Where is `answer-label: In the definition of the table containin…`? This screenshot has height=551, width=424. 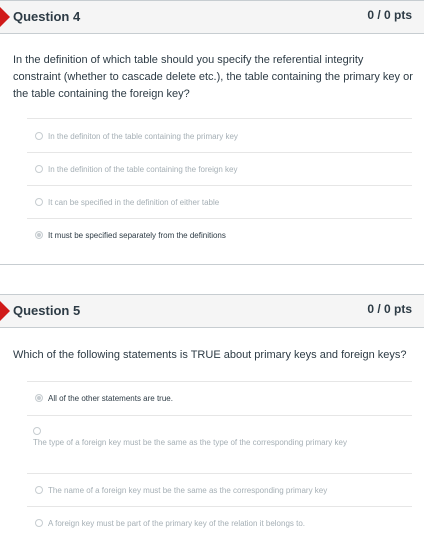 answer-label: In the definition of the table containin… is located at coordinates (143, 169).